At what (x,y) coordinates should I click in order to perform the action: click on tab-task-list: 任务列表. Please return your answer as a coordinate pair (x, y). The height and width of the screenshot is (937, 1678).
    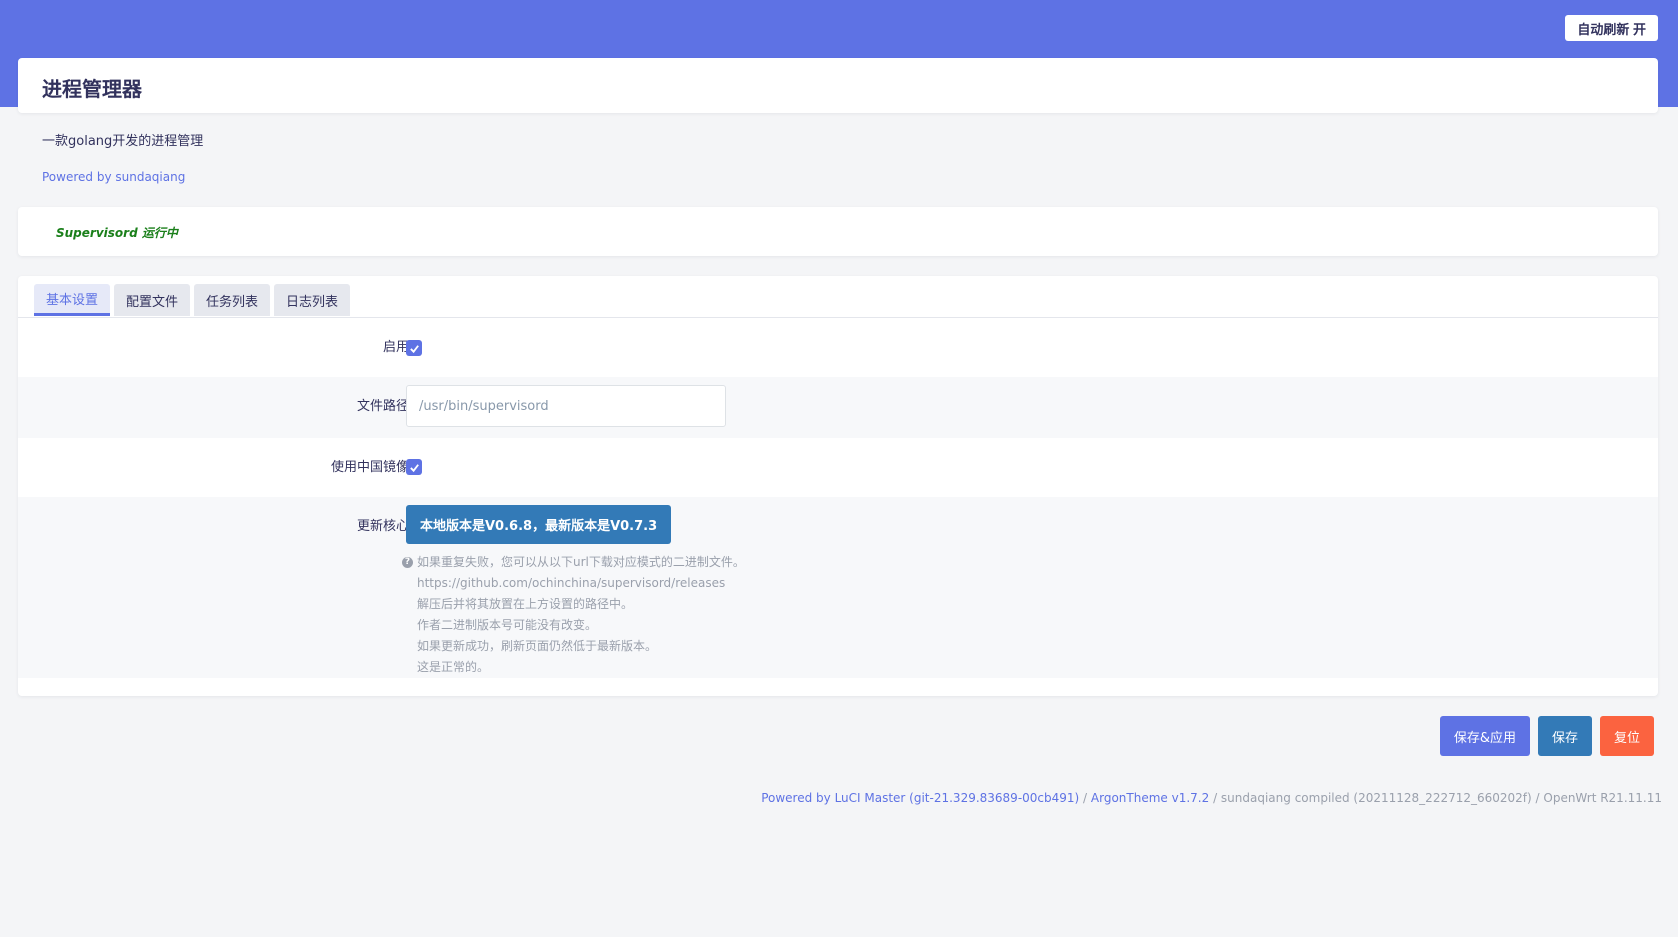
    Looking at the image, I should click on (232, 300).